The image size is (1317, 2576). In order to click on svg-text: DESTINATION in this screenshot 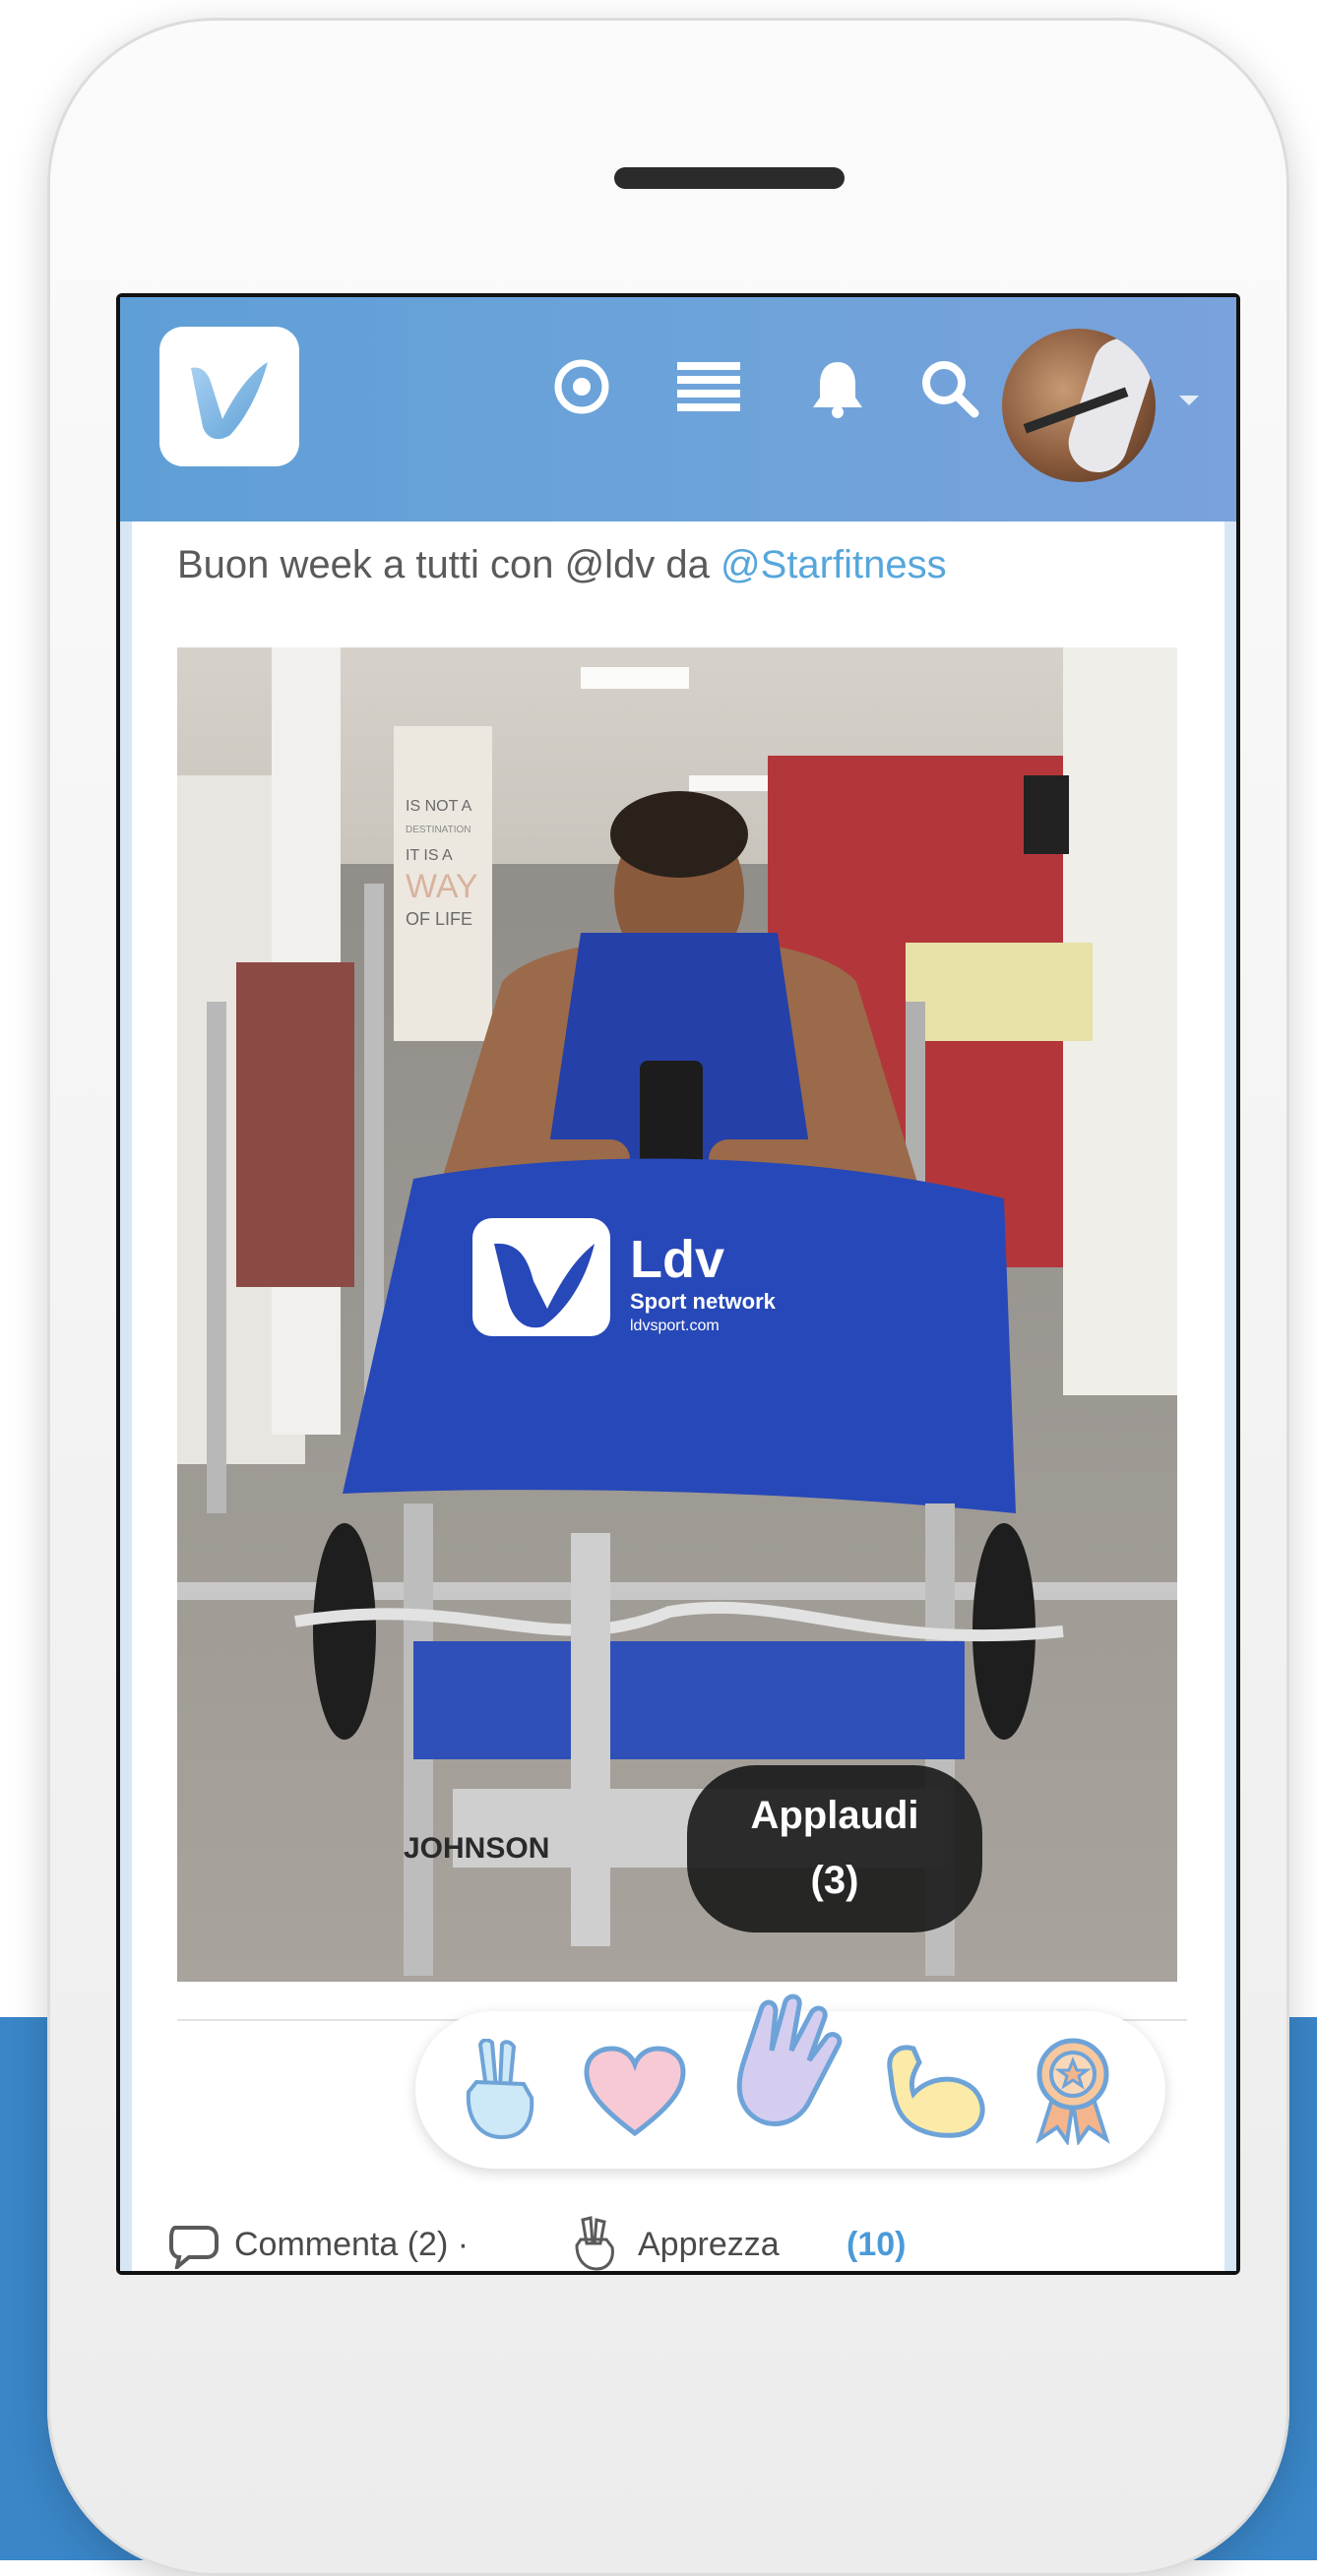, I will do `click(438, 830)`.